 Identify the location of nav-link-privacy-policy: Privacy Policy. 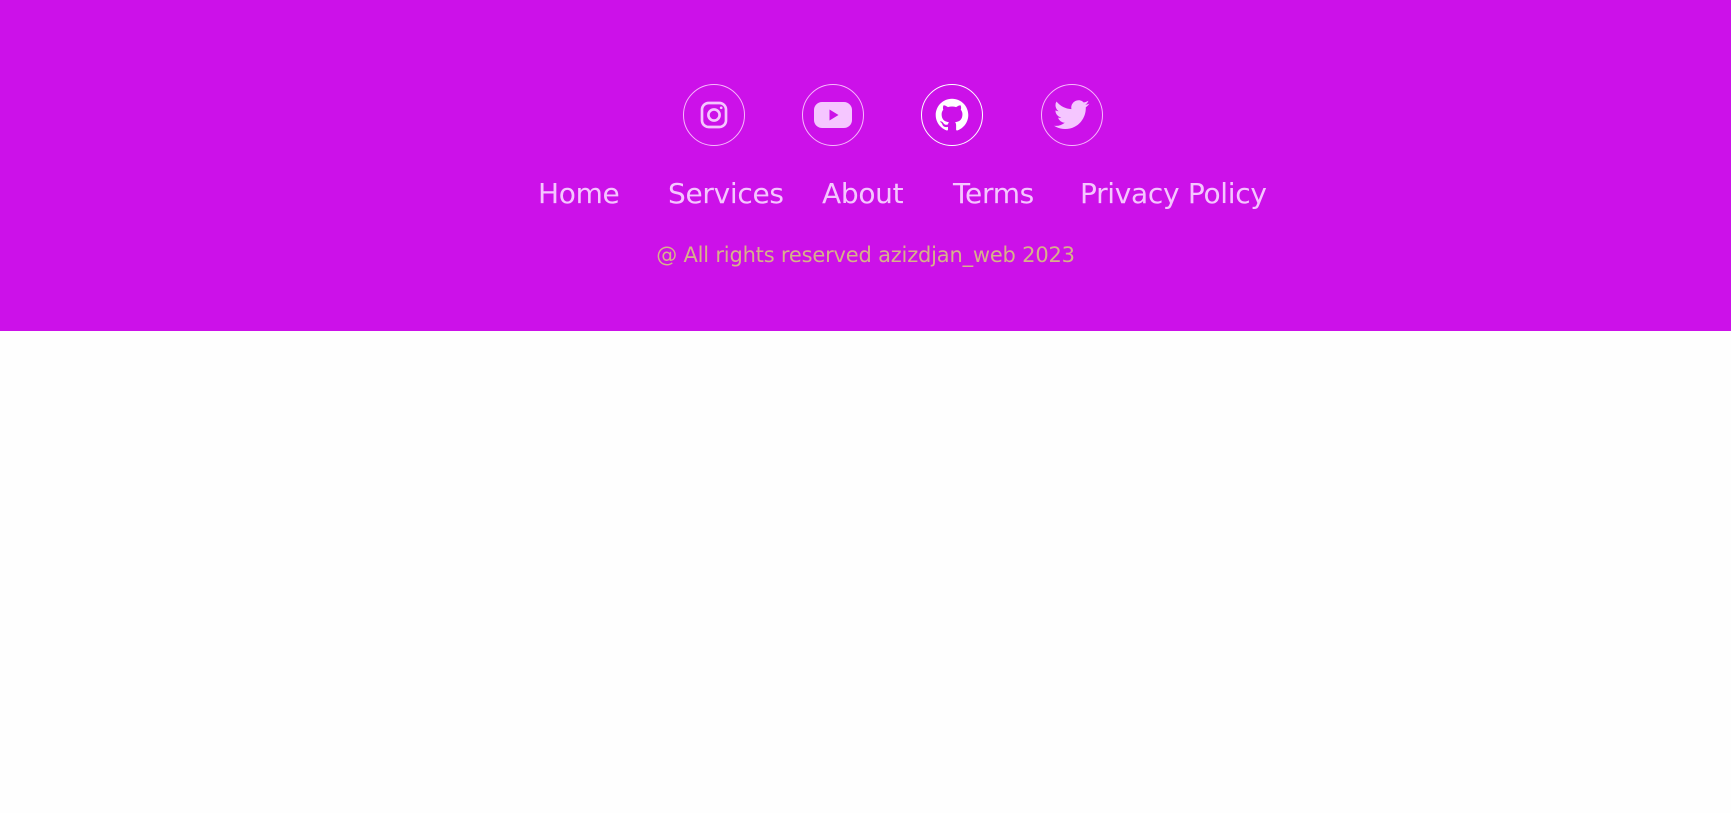
(1173, 194).